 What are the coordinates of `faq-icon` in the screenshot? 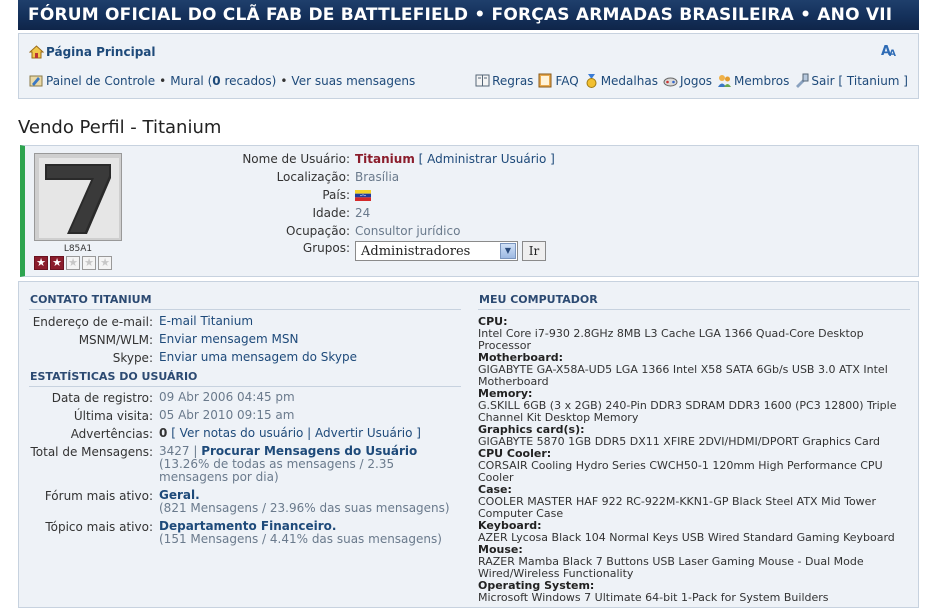 It's located at (545, 80).